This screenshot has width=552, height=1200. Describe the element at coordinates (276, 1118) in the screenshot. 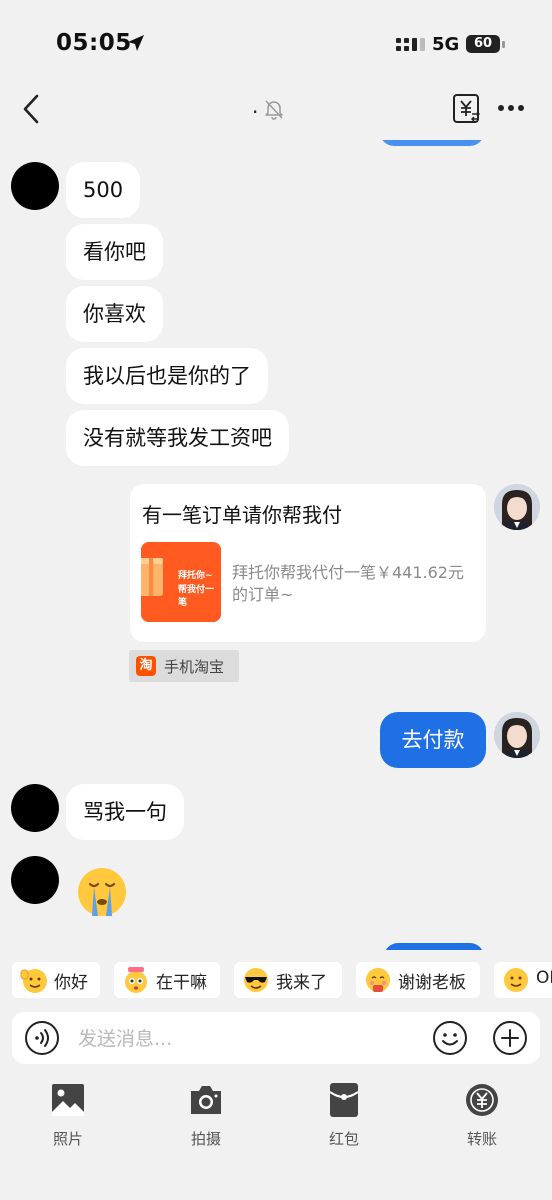

I see `attachment-toolbar: 照片 拍摄 红包 转账` at that location.